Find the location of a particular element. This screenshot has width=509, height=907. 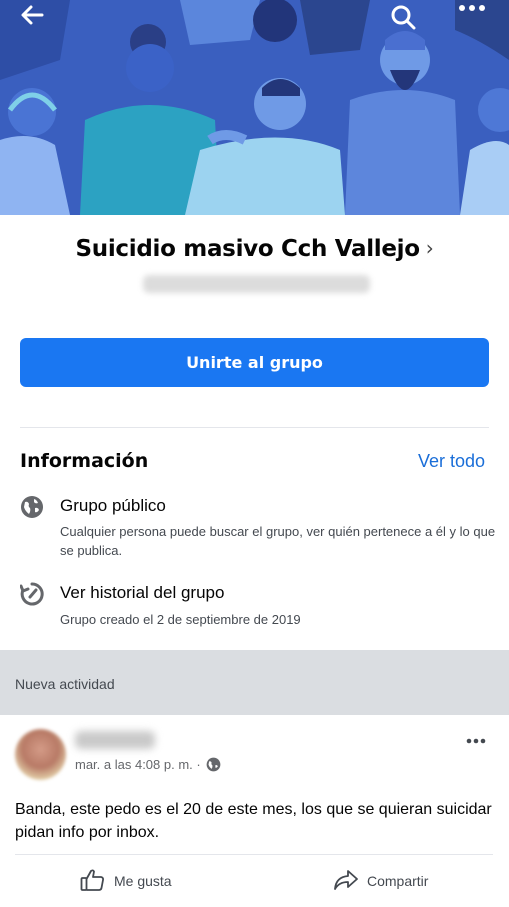

info-heading: Información is located at coordinates (84, 461).